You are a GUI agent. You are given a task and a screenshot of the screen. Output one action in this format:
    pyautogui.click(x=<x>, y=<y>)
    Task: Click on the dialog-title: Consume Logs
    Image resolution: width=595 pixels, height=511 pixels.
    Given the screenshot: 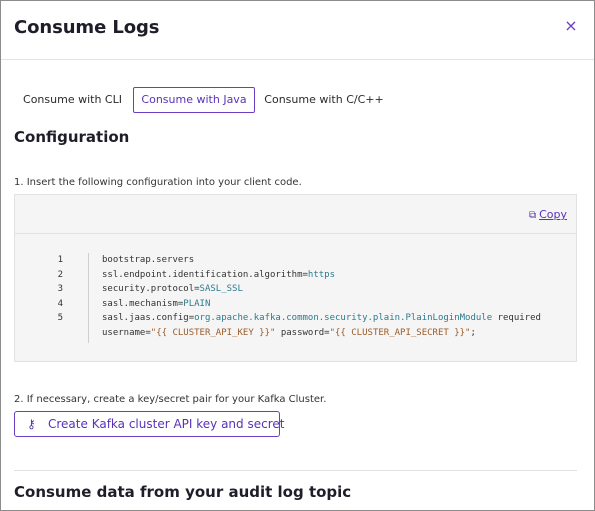 What is the action you would take?
    pyautogui.click(x=87, y=27)
    